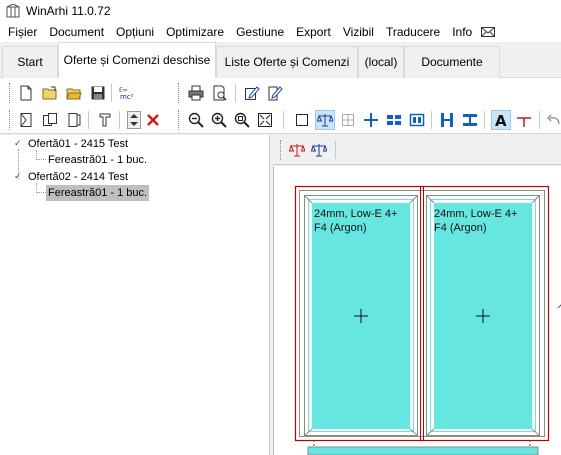 The width and height of the screenshot is (561, 455). What do you see at coordinates (358, 32) in the screenshot?
I see `menu-item-vizibil: Vizibil` at bounding box center [358, 32].